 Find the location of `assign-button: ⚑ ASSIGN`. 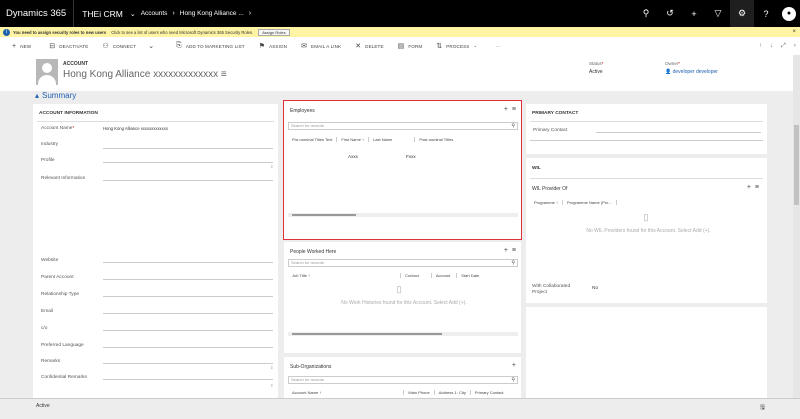

assign-button: ⚑ ASSIGN is located at coordinates (273, 46).